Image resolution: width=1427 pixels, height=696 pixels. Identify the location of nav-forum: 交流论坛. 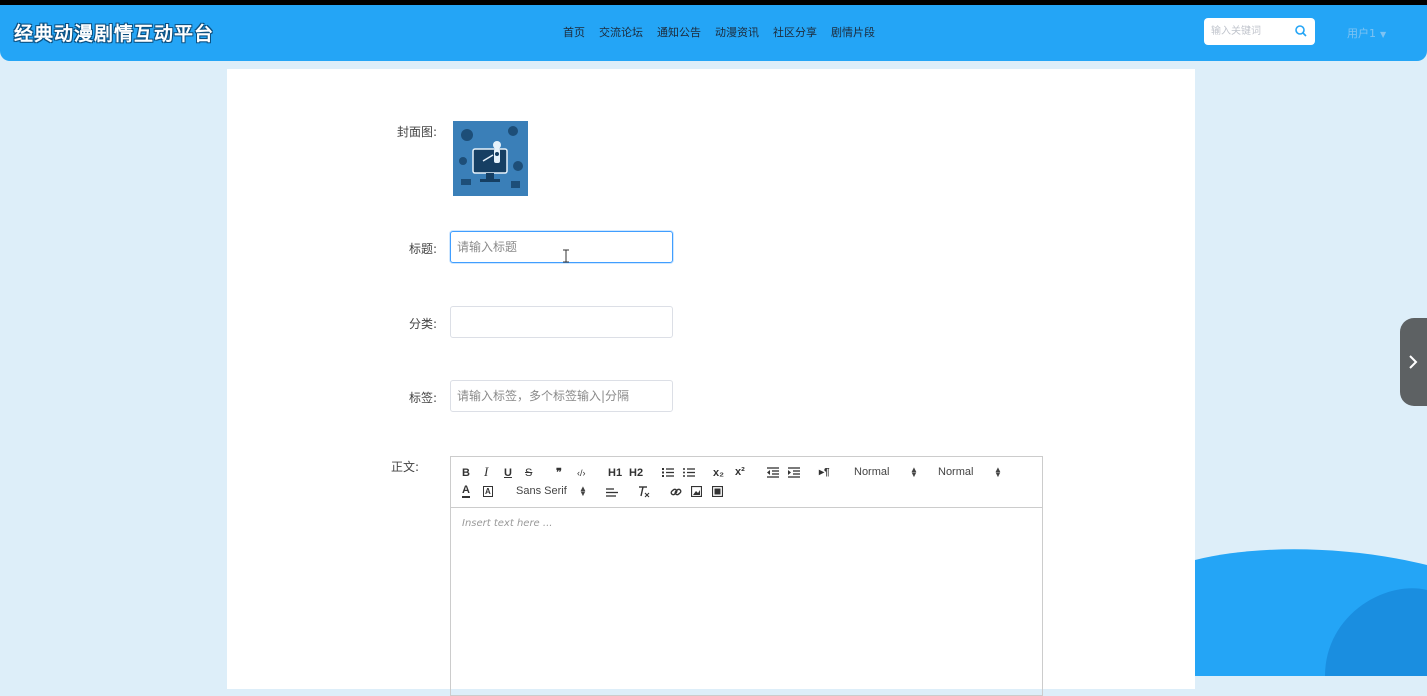
(621, 32).